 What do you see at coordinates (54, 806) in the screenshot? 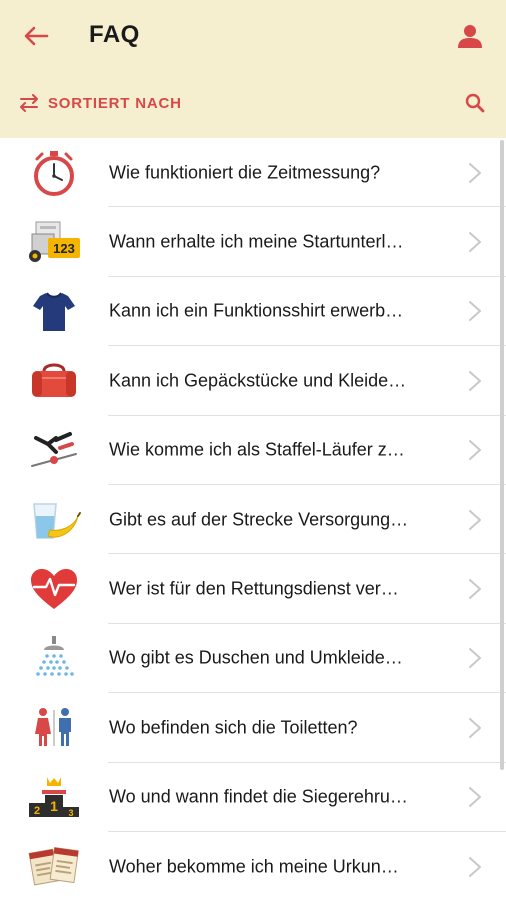
I see `svg-text: 1` at bounding box center [54, 806].